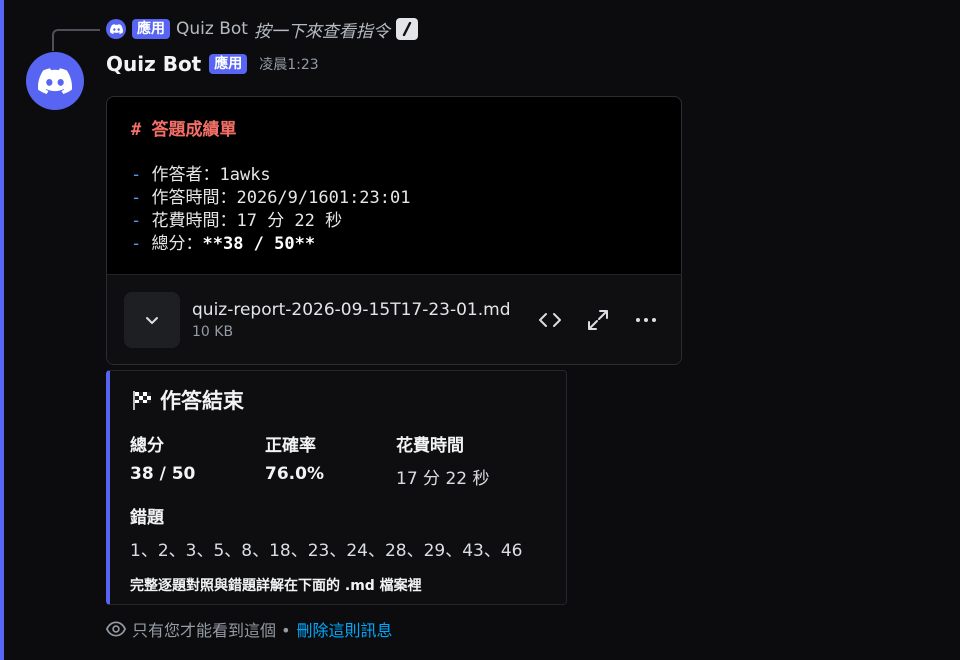 Image resolution: width=960 pixels, height=660 pixels. I want to click on dismiss-message-link: 刪除這則訊息, so click(345, 629).